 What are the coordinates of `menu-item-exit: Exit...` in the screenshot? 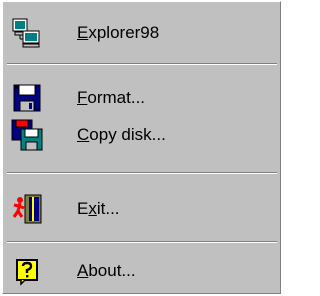 It's located at (141, 209).